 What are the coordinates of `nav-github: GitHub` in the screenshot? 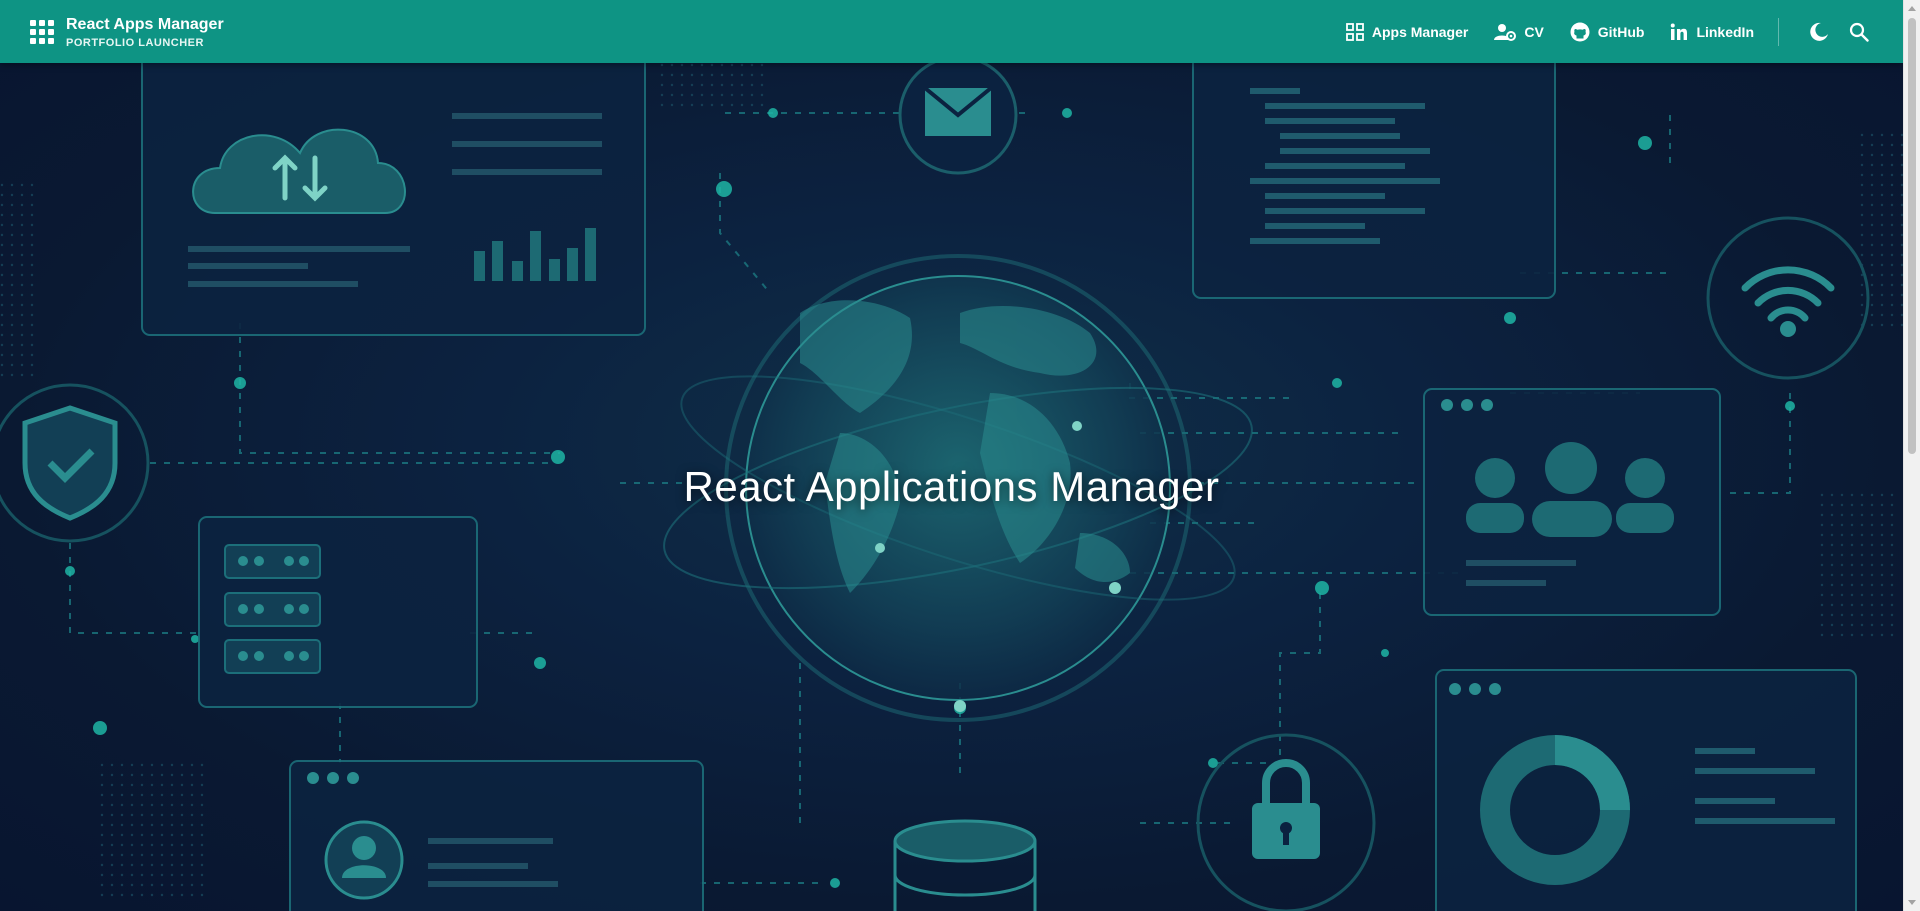 It's located at (1607, 32).